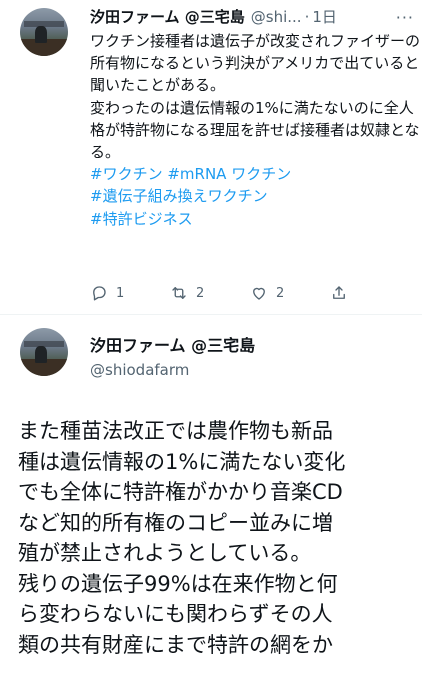 Image resolution: width=422 pixels, height=680 pixels. I want to click on like-count: 2, so click(280, 293).